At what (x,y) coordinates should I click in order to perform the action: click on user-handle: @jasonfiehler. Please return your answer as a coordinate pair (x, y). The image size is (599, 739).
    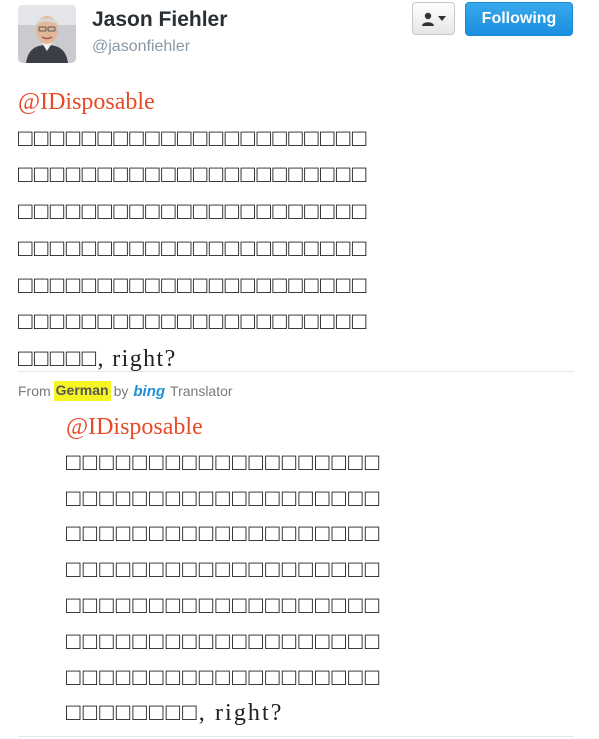
    Looking at the image, I should click on (141, 47).